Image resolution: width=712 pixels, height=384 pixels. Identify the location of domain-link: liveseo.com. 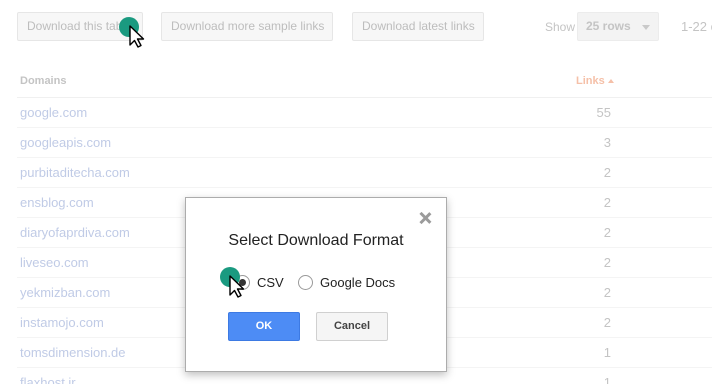
(54, 262).